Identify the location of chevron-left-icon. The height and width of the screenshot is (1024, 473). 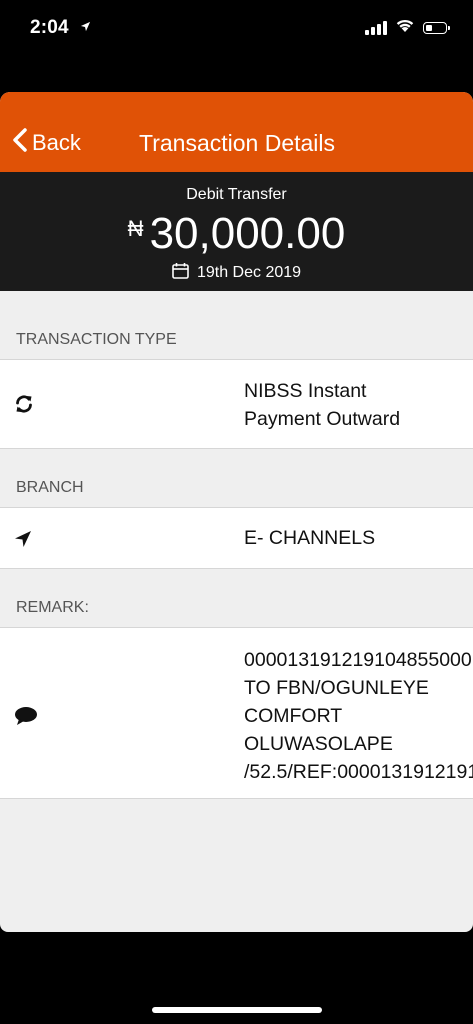
(20, 143).